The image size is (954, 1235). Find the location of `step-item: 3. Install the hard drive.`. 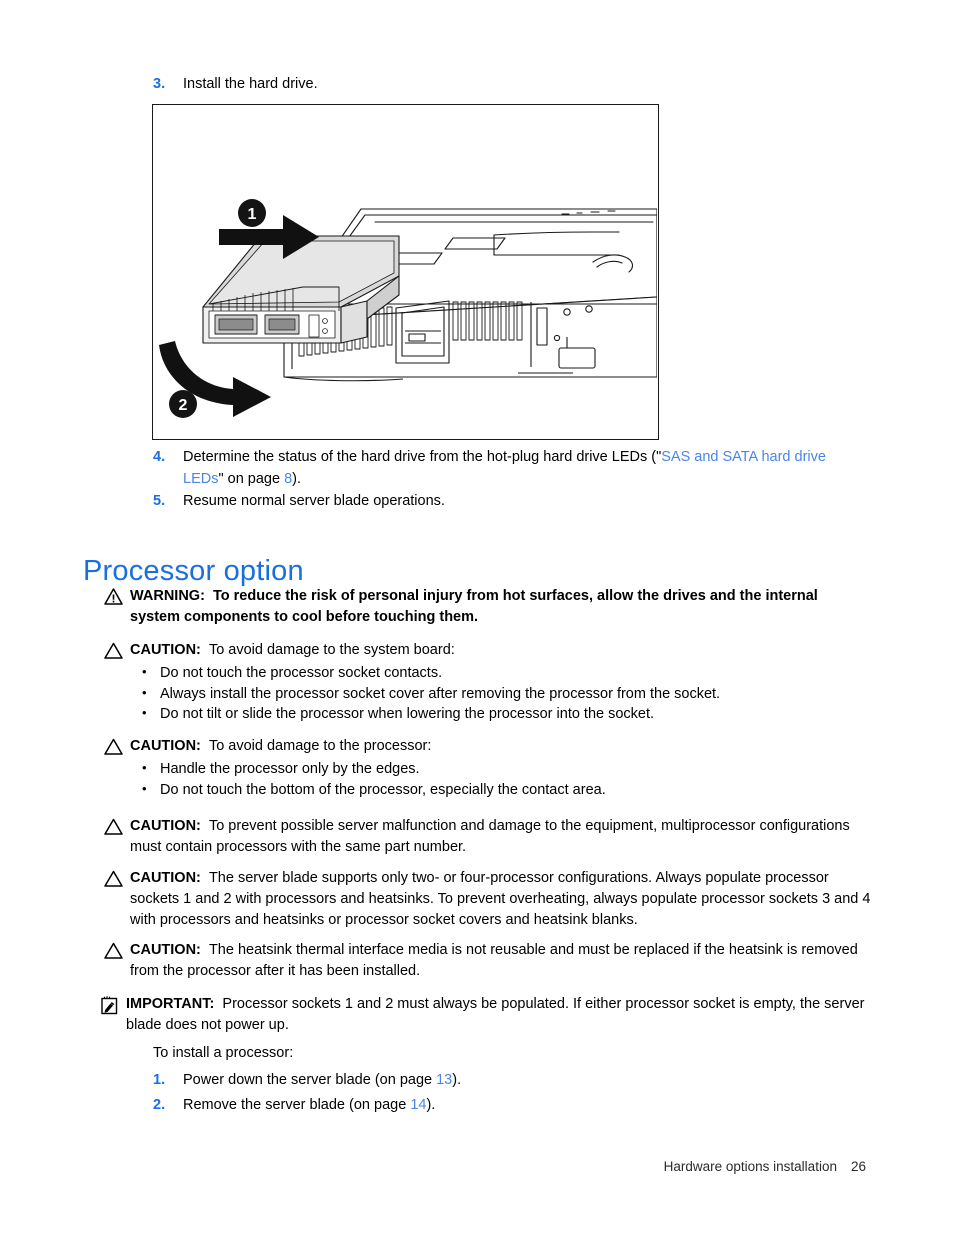

step-item: 3. Install the hard drive. is located at coordinates (503, 85).